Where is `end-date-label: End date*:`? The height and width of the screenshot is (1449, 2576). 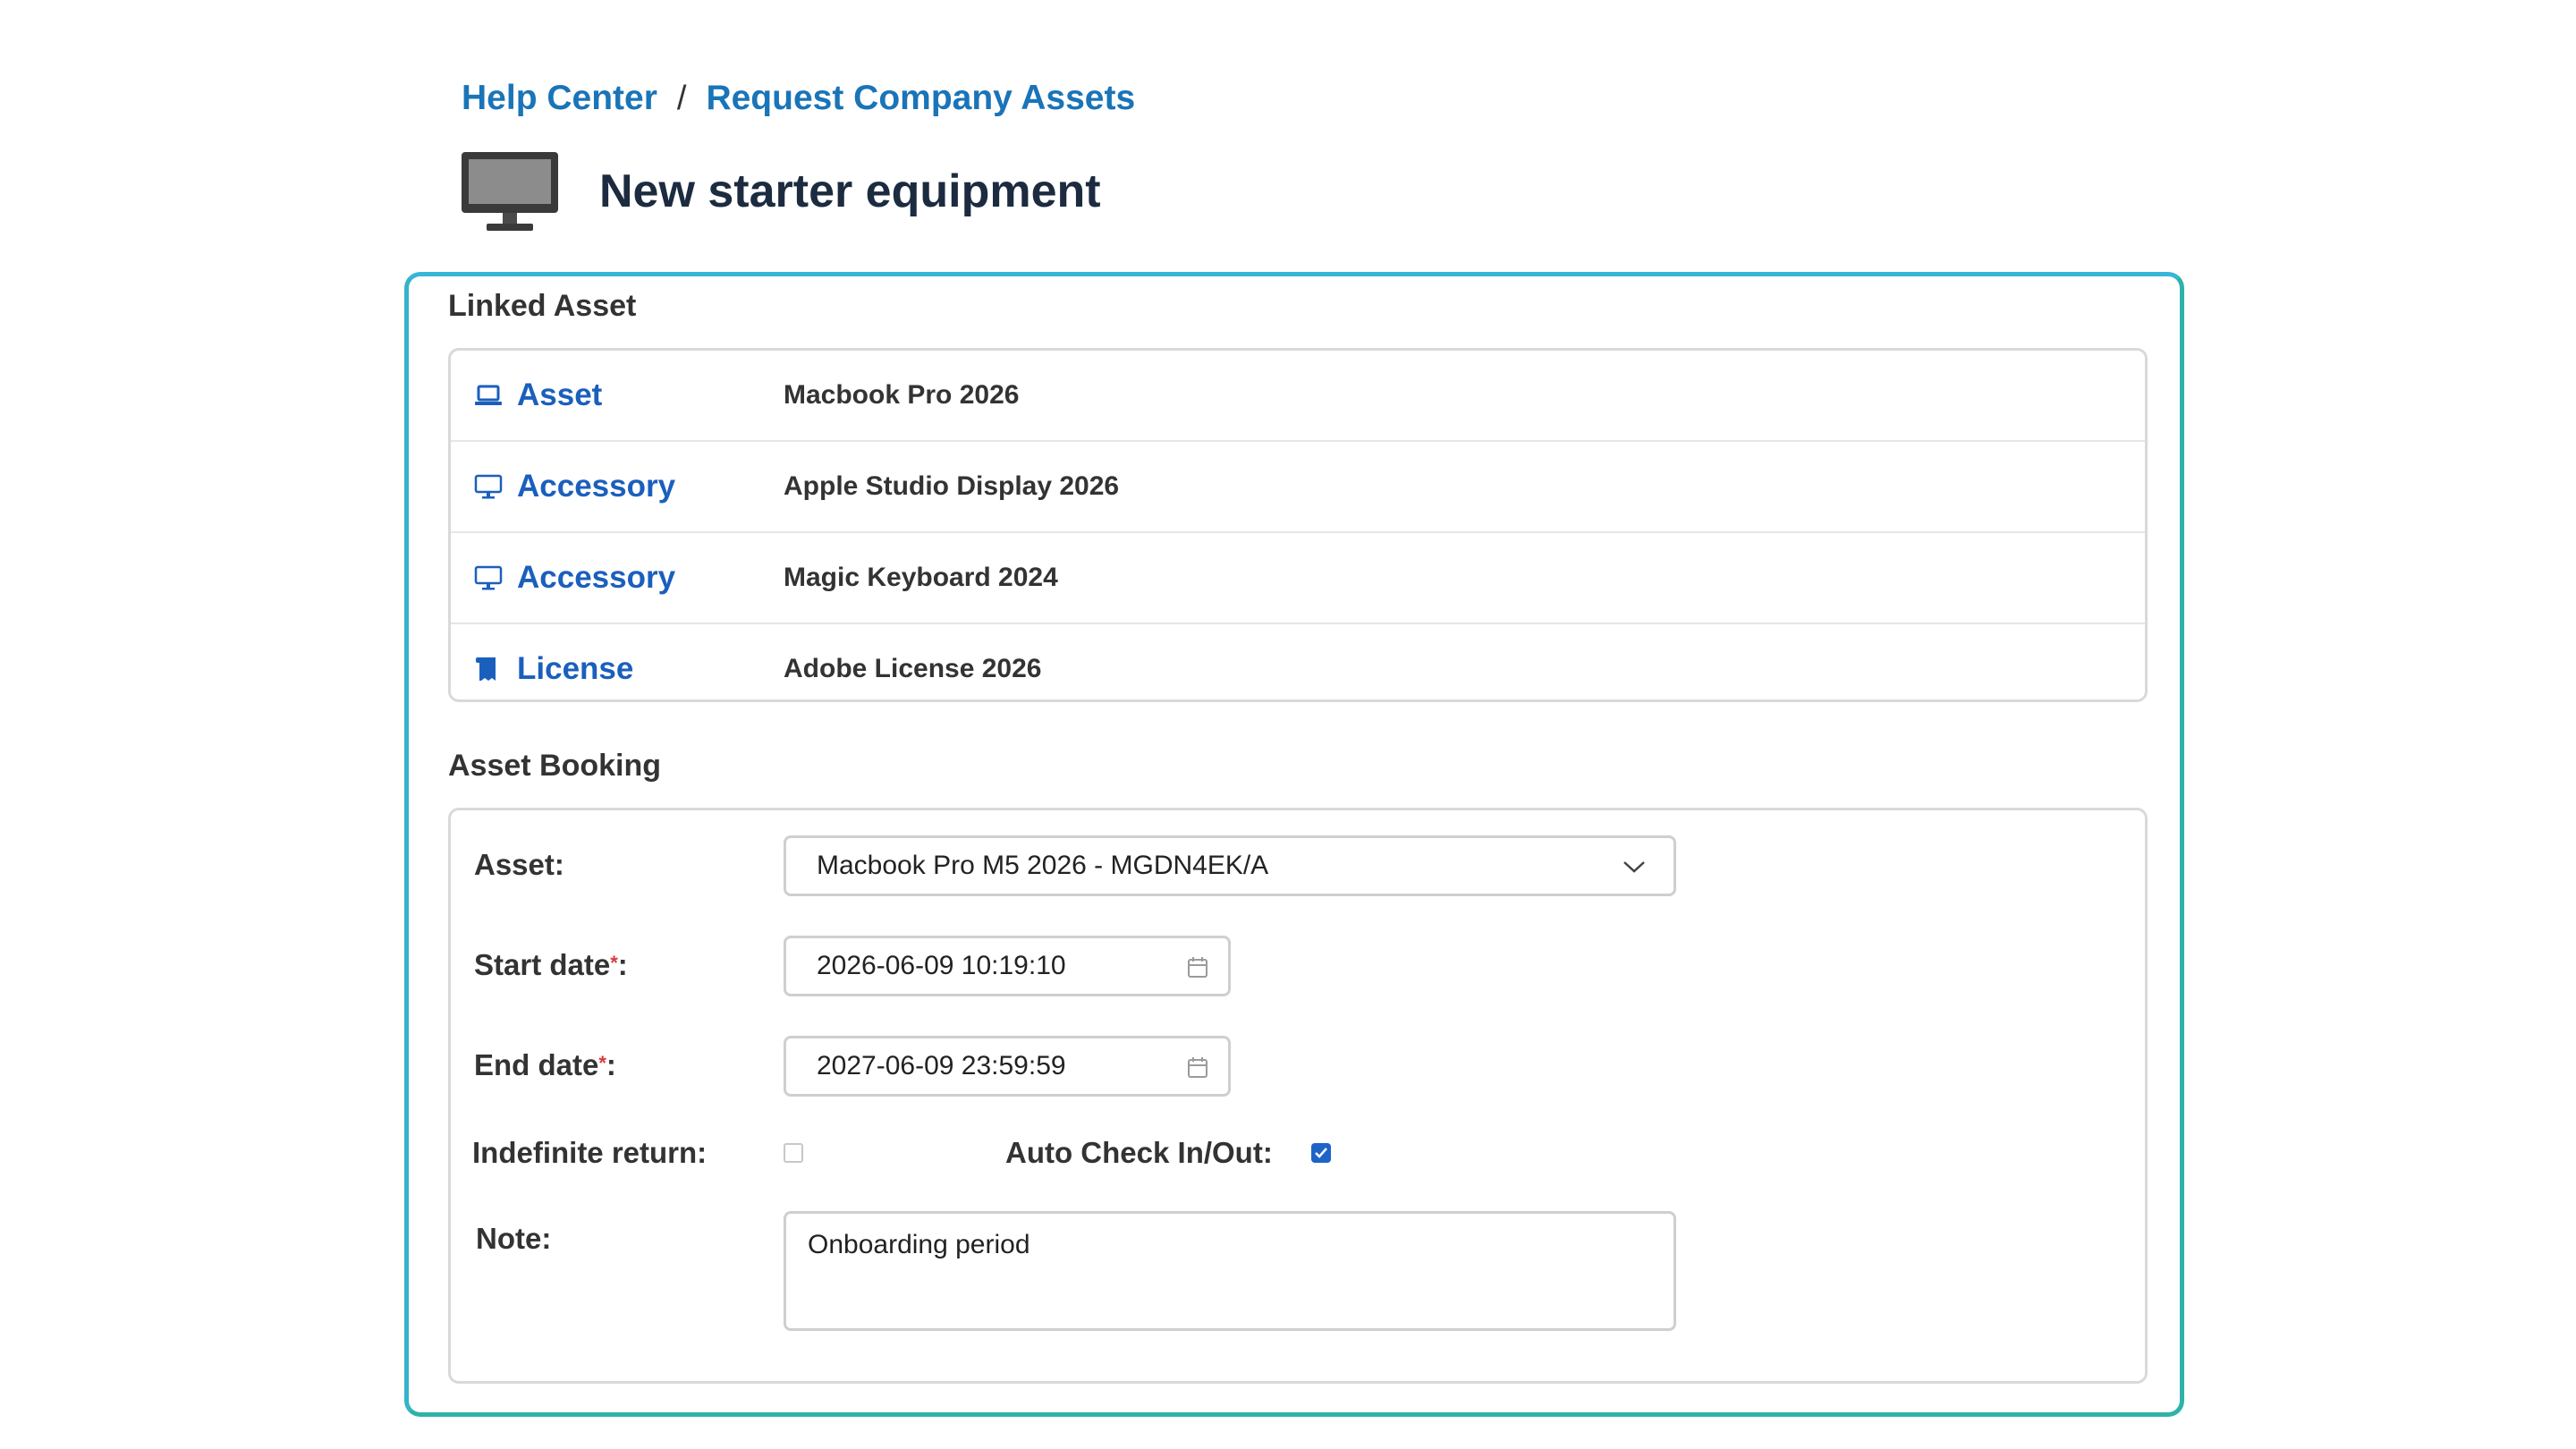 end-date-label: End date*: is located at coordinates (545, 1064).